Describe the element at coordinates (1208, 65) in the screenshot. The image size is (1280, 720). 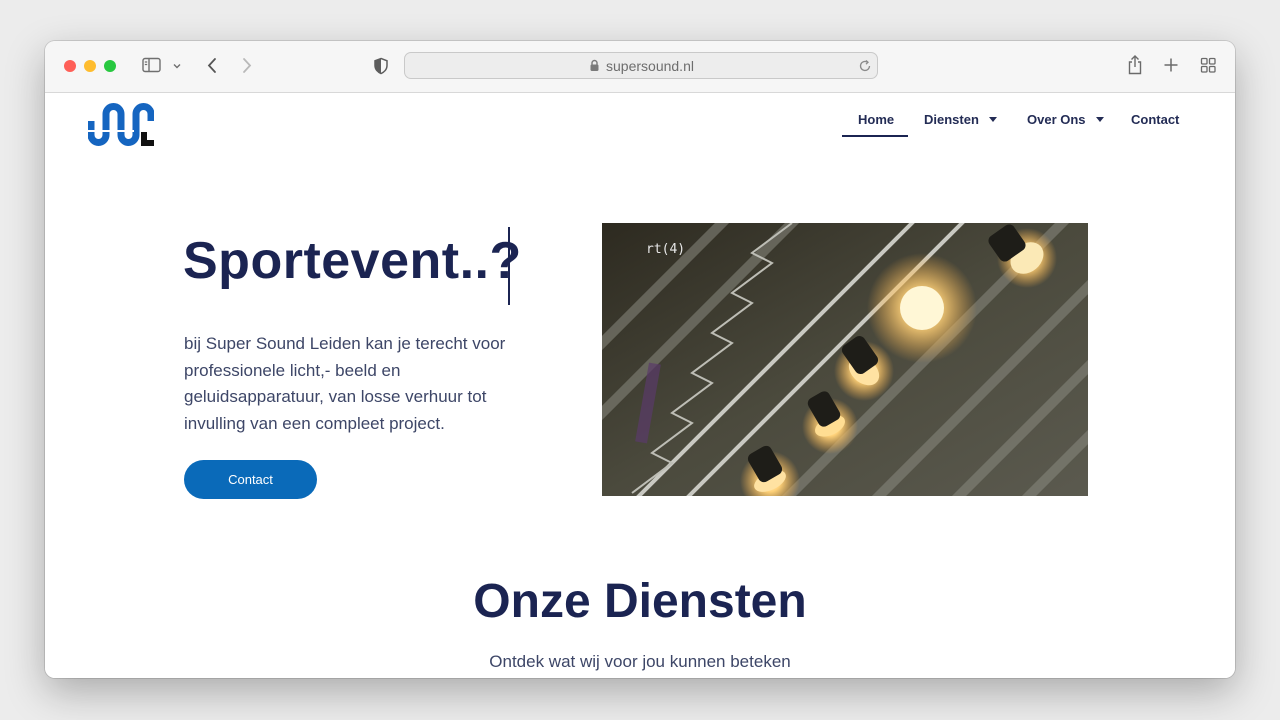
I see `tabs-grid-icon` at that location.